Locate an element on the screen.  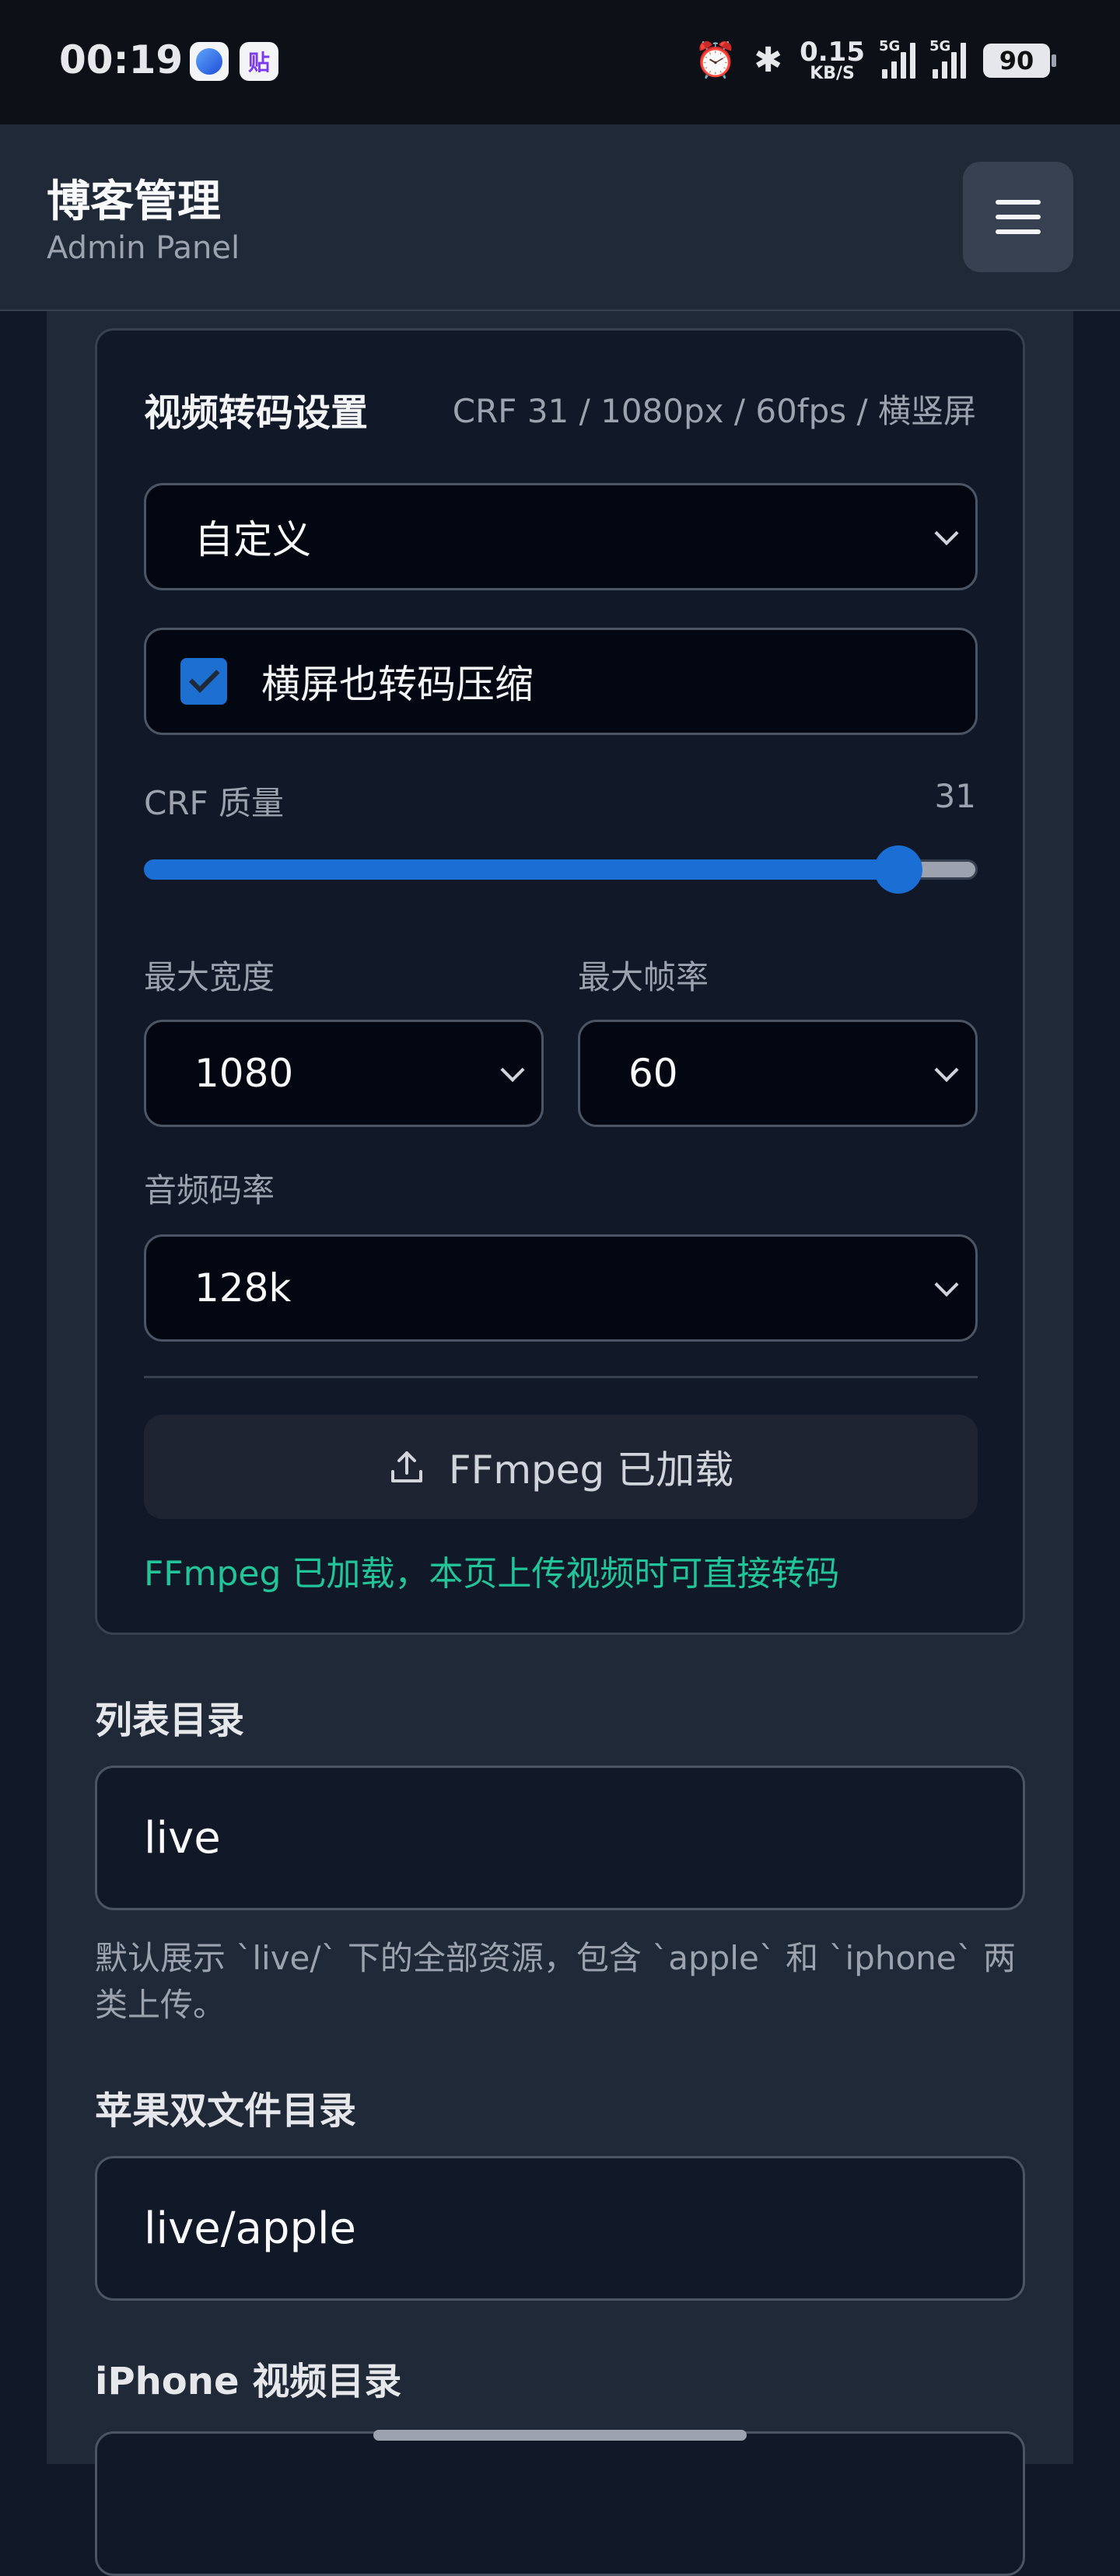
audio-bitrate-label: 音频码率 is located at coordinates (210, 1190).